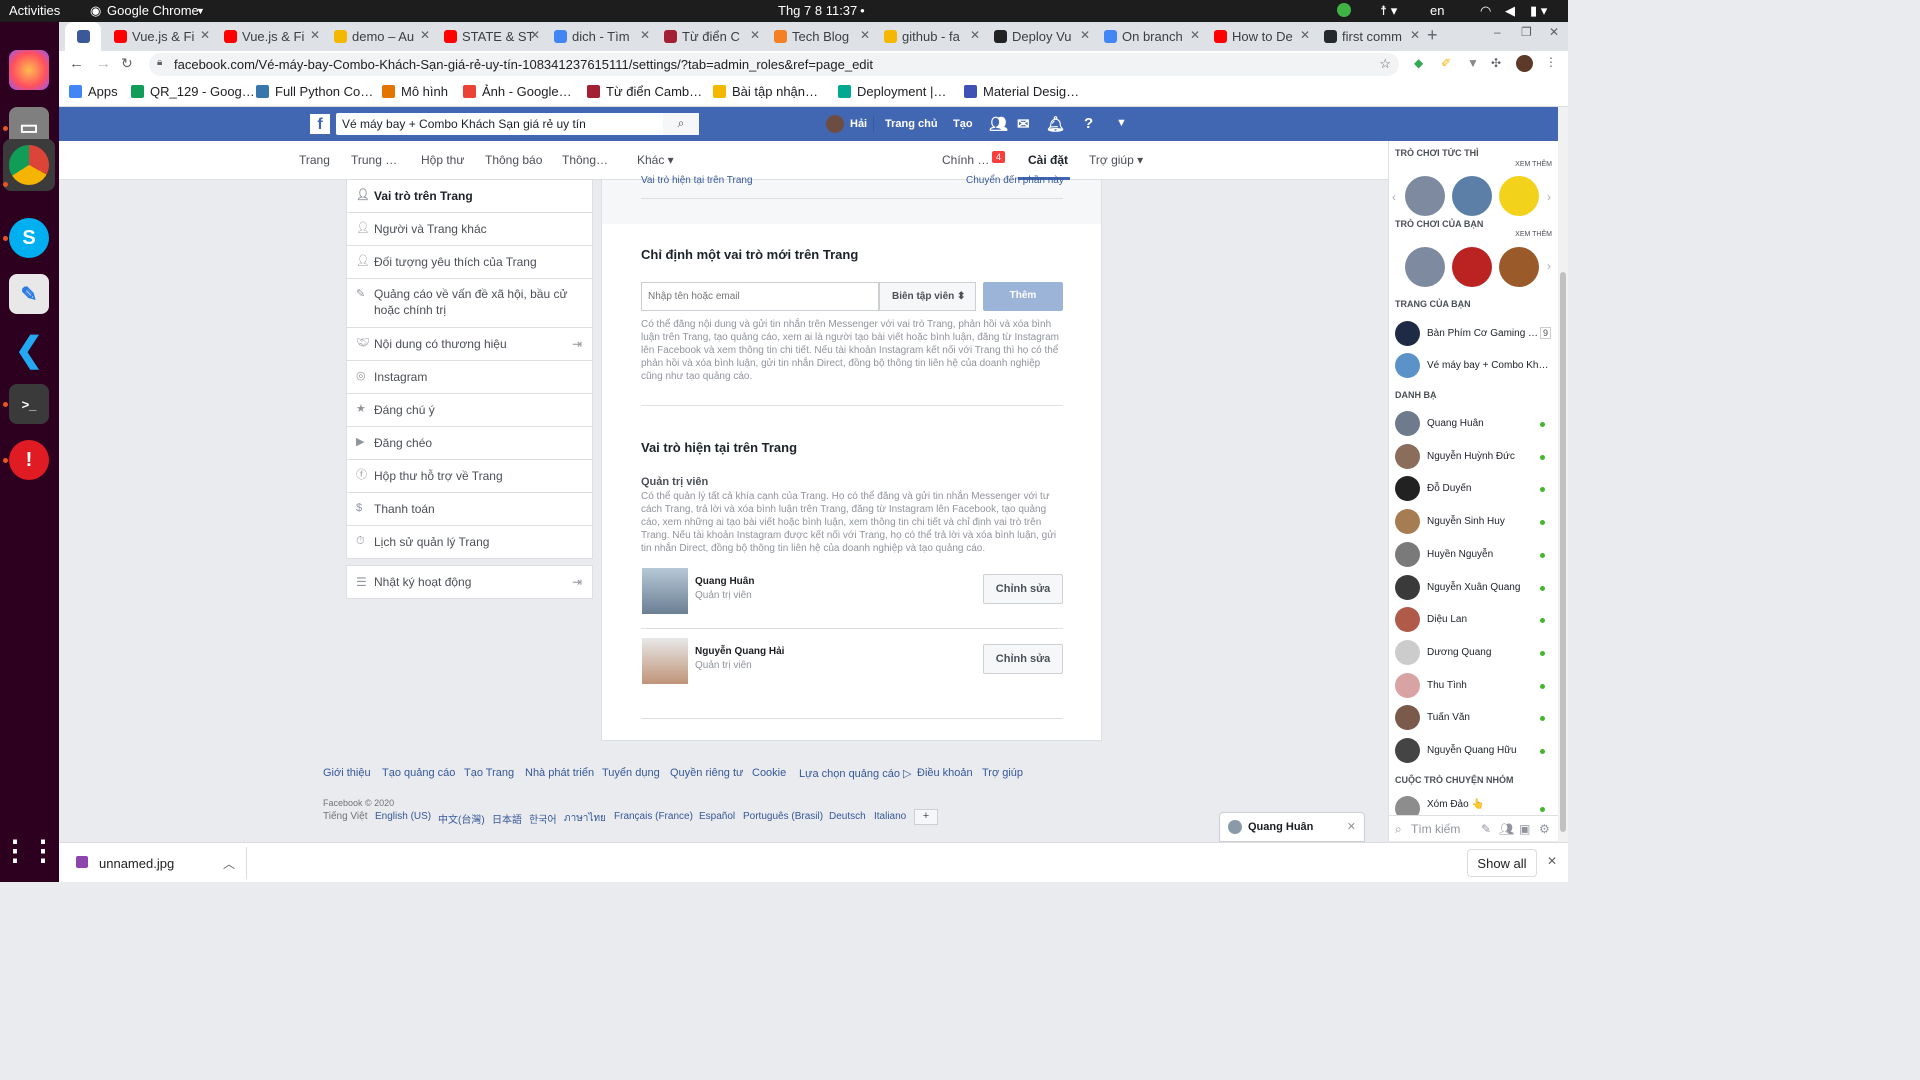  What do you see at coordinates (29, 70) in the screenshot?
I see `firefox-icon` at bounding box center [29, 70].